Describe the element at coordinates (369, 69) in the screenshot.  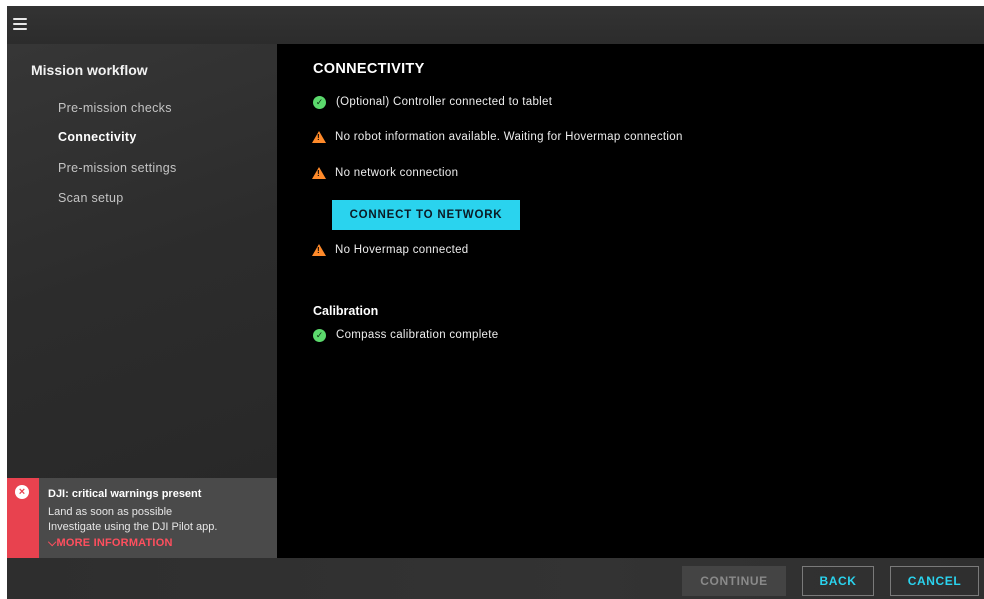
I see `page-title: CONNECTIVITY` at that location.